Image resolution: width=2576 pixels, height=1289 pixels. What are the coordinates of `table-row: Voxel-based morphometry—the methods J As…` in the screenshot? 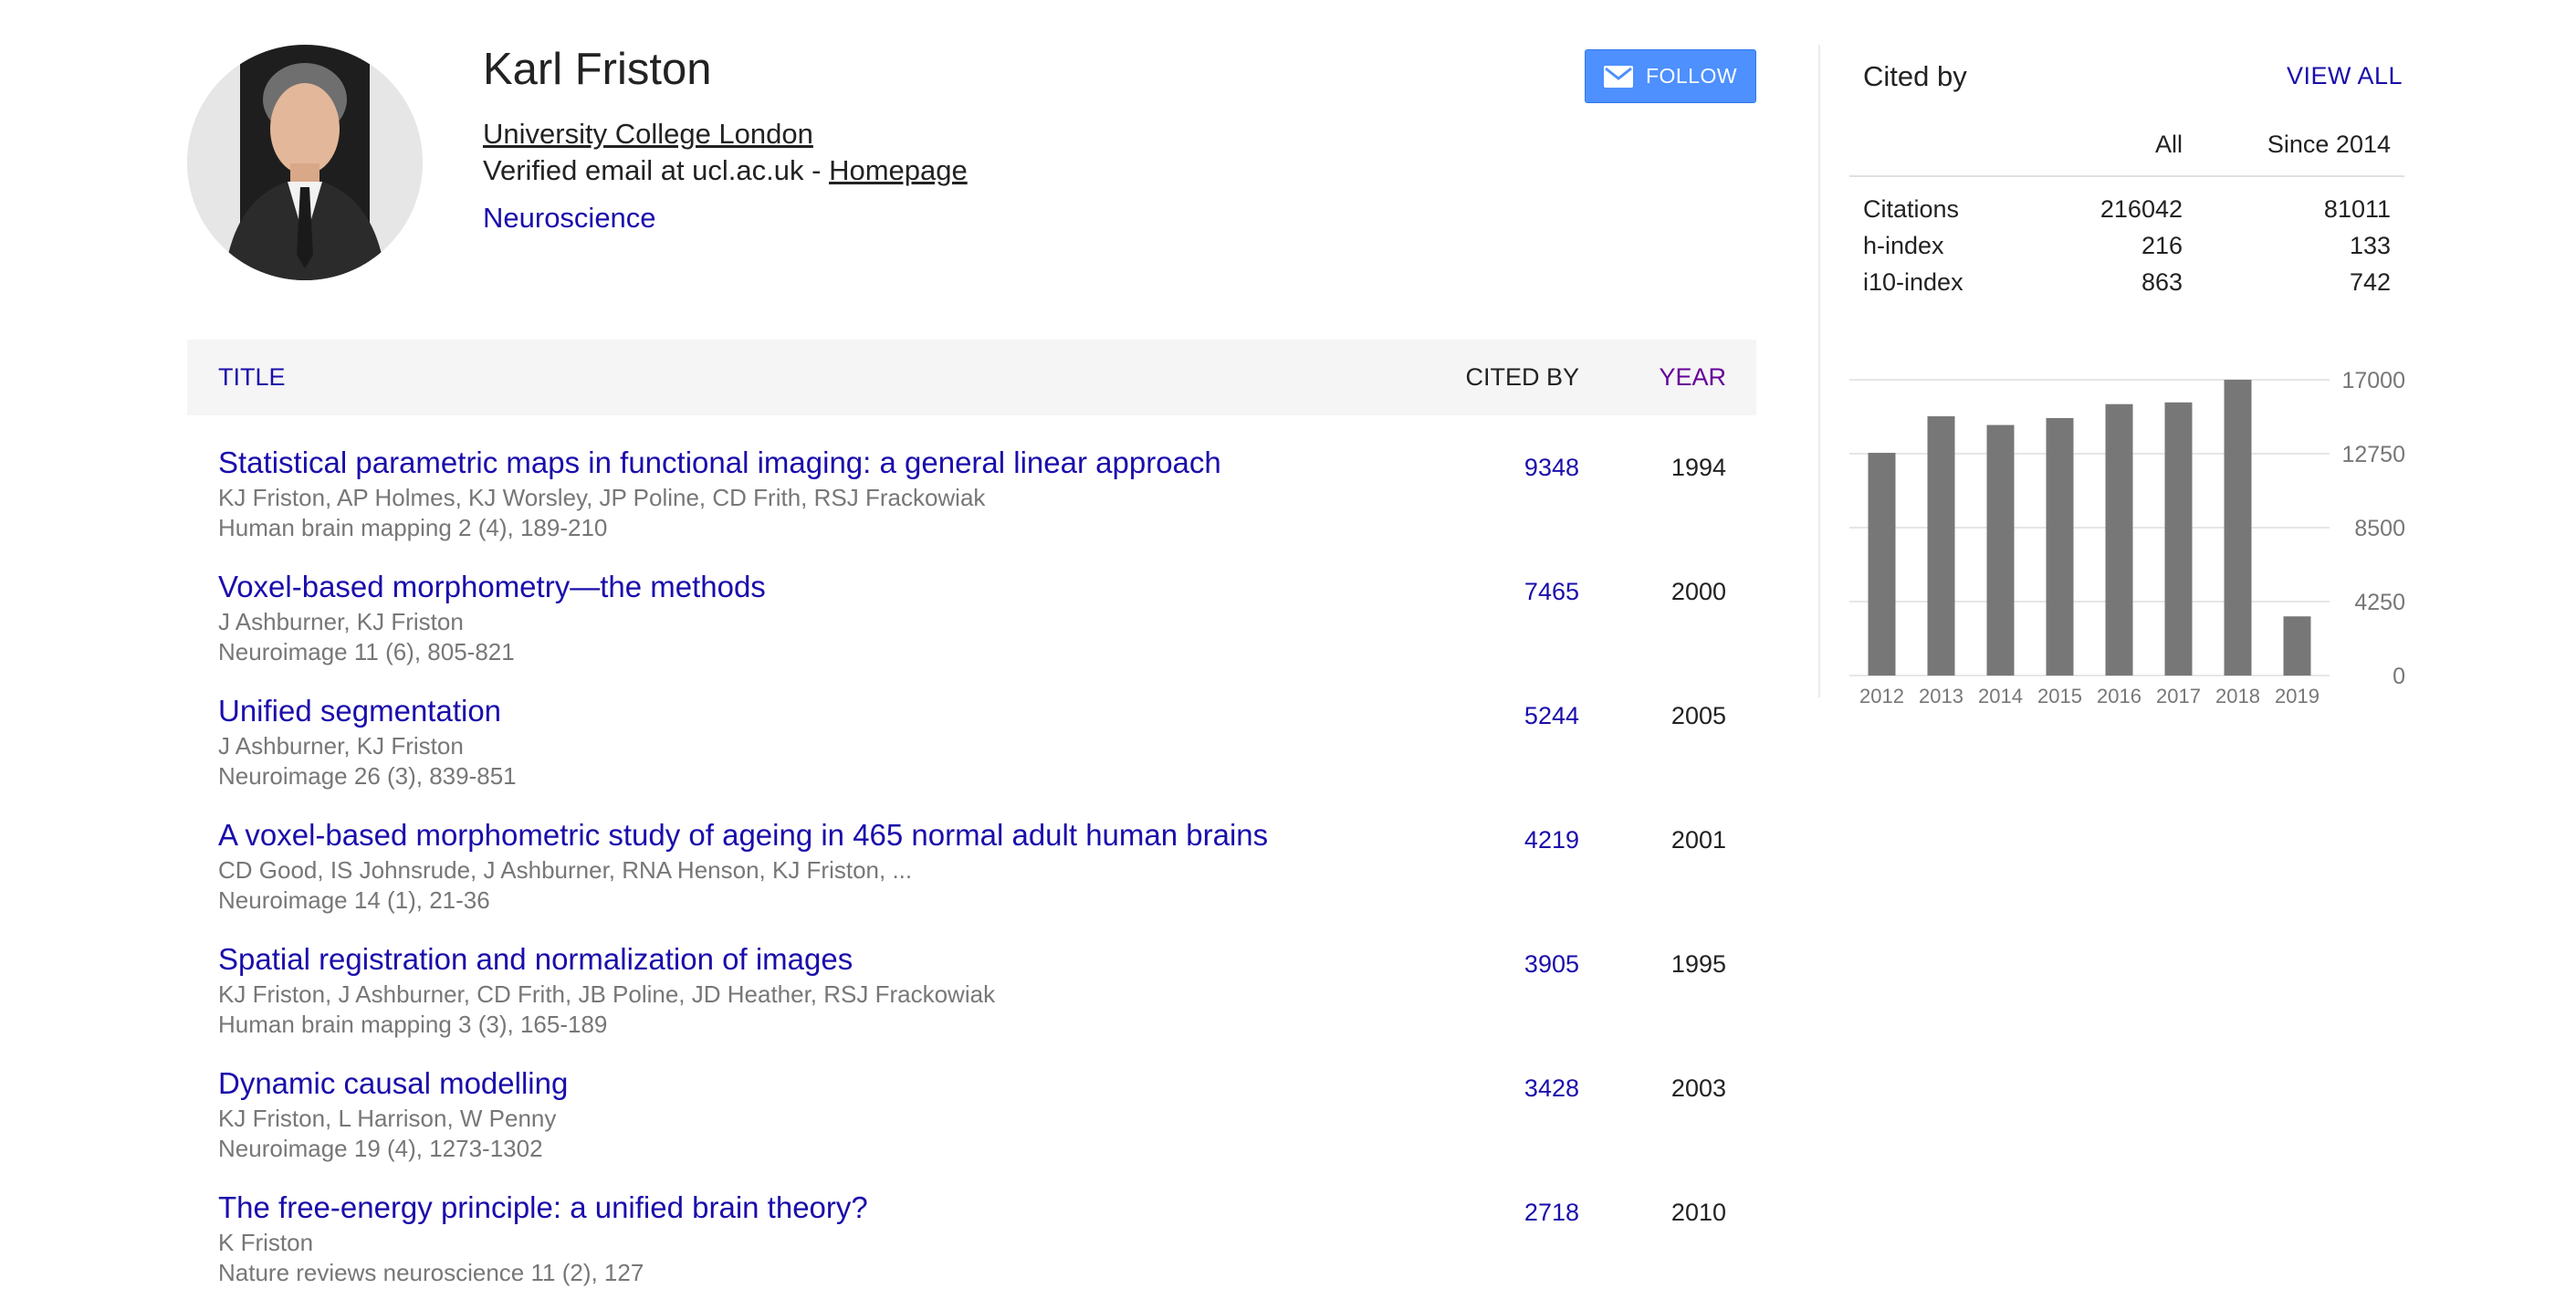 It's located at (971, 632).